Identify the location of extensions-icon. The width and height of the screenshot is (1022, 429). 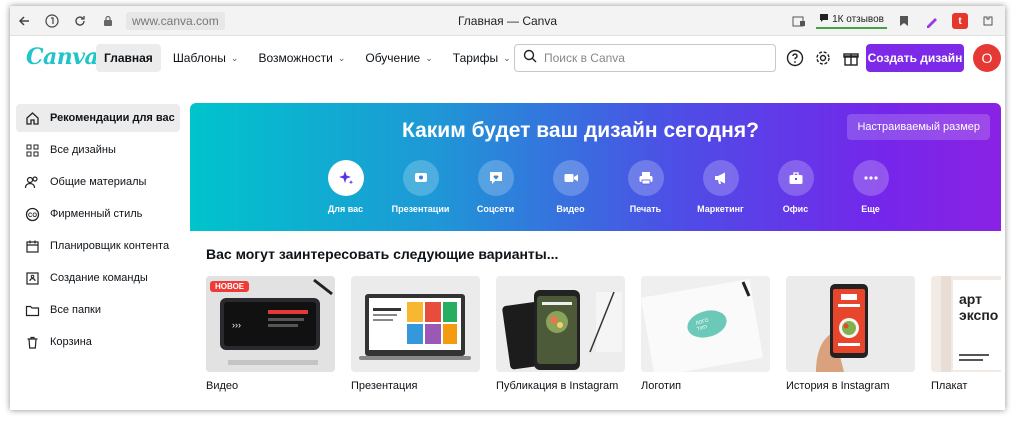
(988, 21).